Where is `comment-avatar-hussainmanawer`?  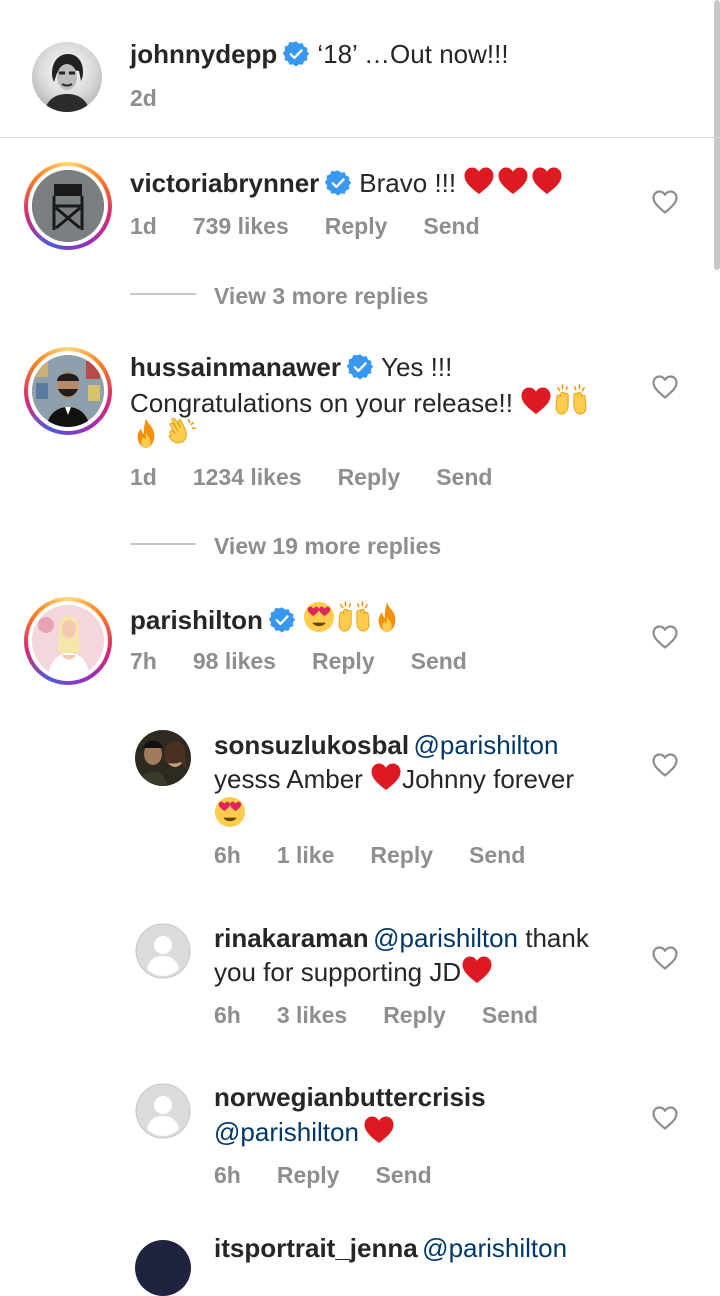
comment-avatar-hussainmanawer is located at coordinates (68, 391).